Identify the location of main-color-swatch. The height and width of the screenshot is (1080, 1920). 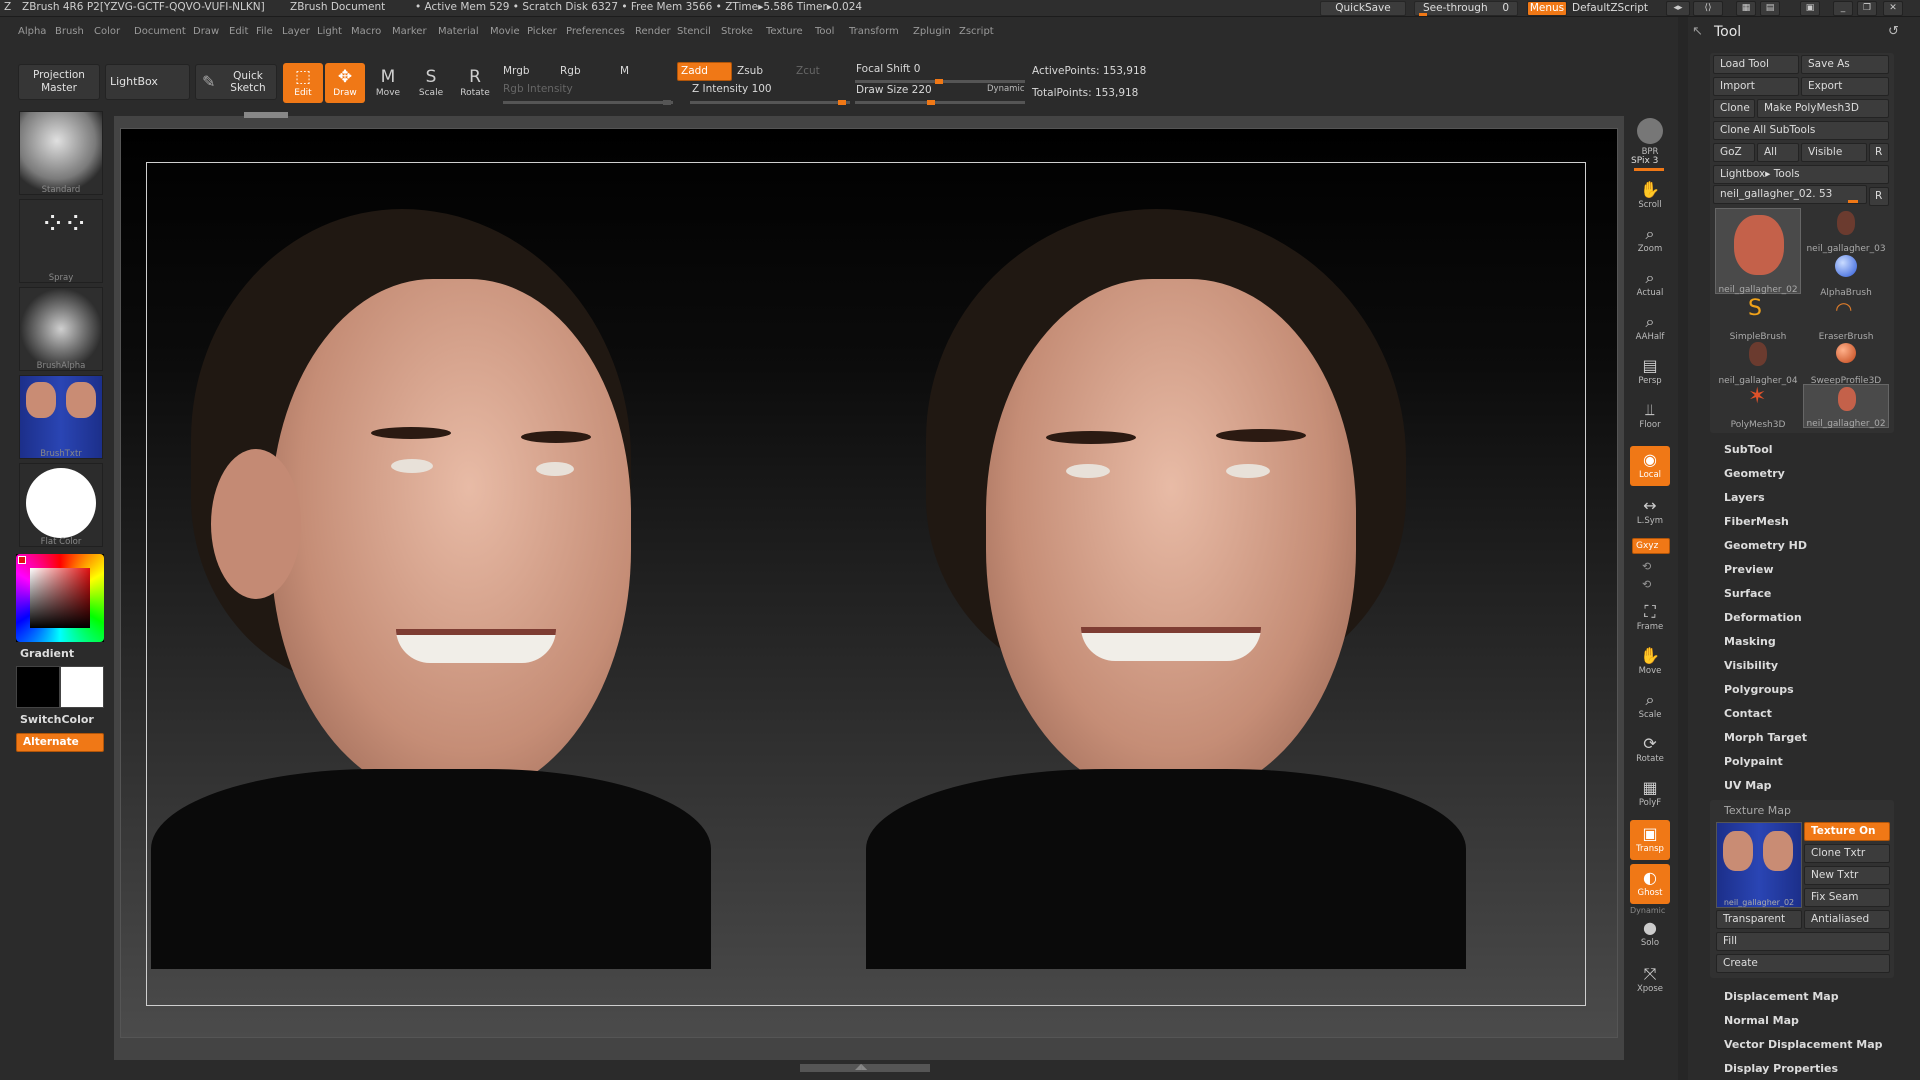
(38, 687).